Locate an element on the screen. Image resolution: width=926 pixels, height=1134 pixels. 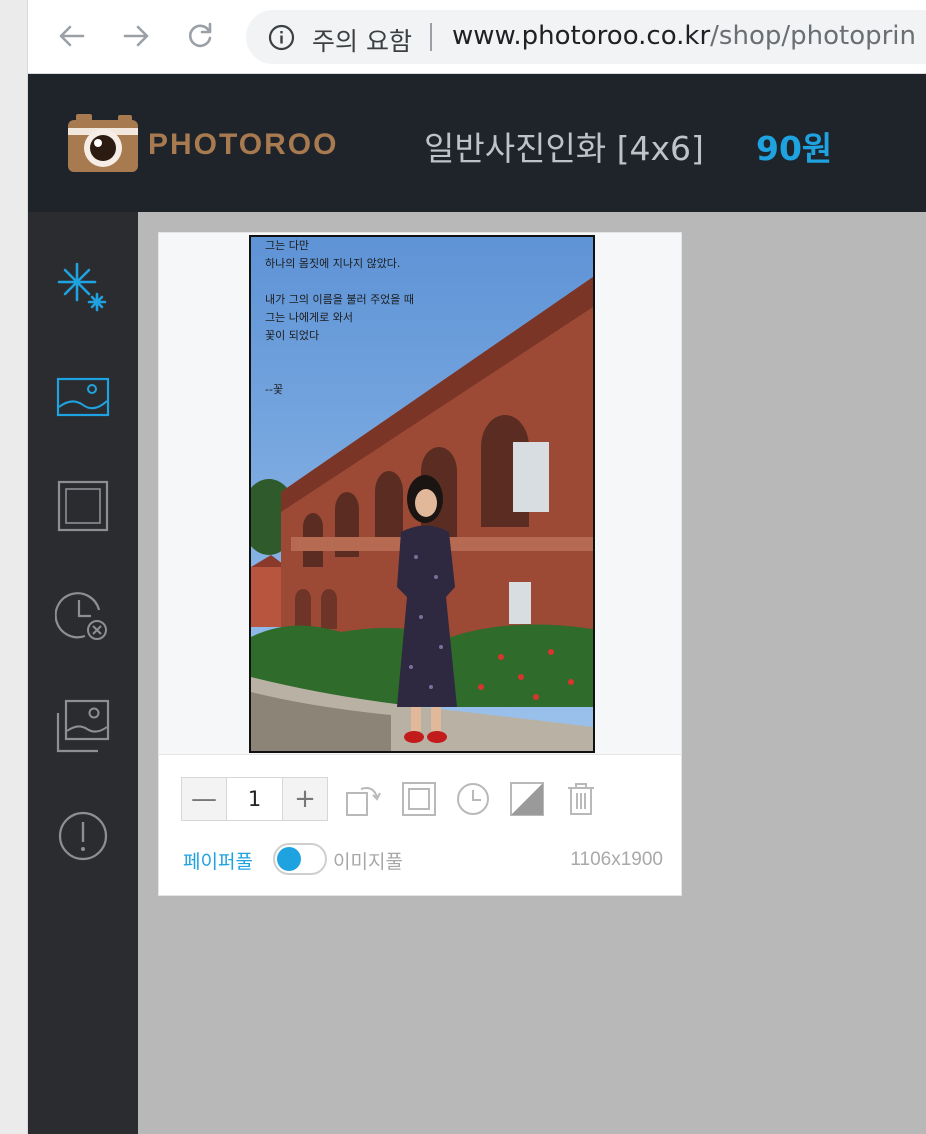
date-stamp-button is located at coordinates (473, 799).